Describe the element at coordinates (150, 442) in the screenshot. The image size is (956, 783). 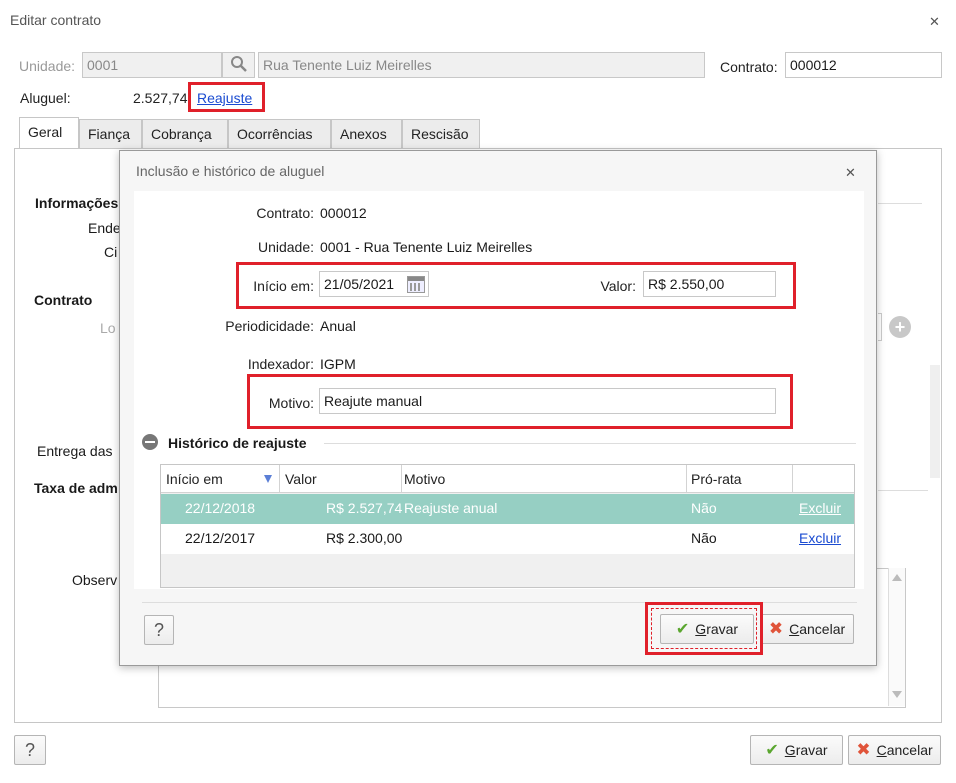
I see `collapse-icon` at that location.